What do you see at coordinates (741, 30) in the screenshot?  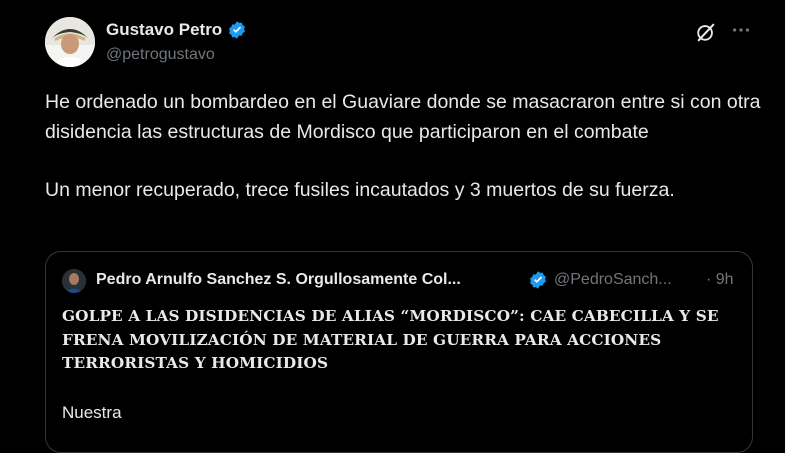 I see `more-options-icon` at bounding box center [741, 30].